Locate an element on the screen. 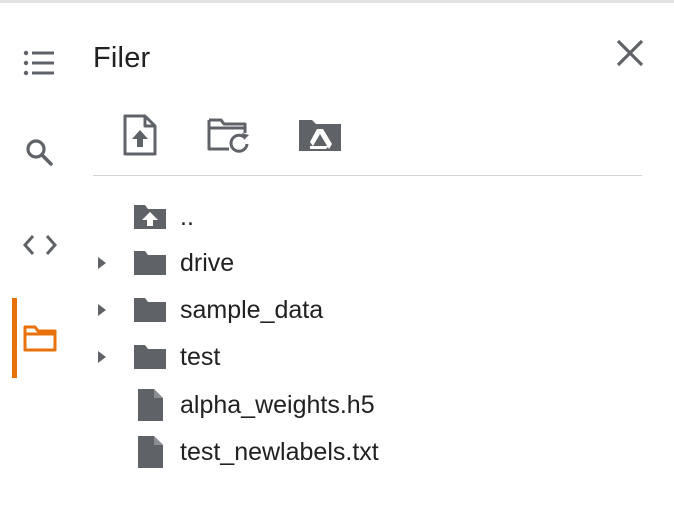  upload-file-icon is located at coordinates (140, 135).